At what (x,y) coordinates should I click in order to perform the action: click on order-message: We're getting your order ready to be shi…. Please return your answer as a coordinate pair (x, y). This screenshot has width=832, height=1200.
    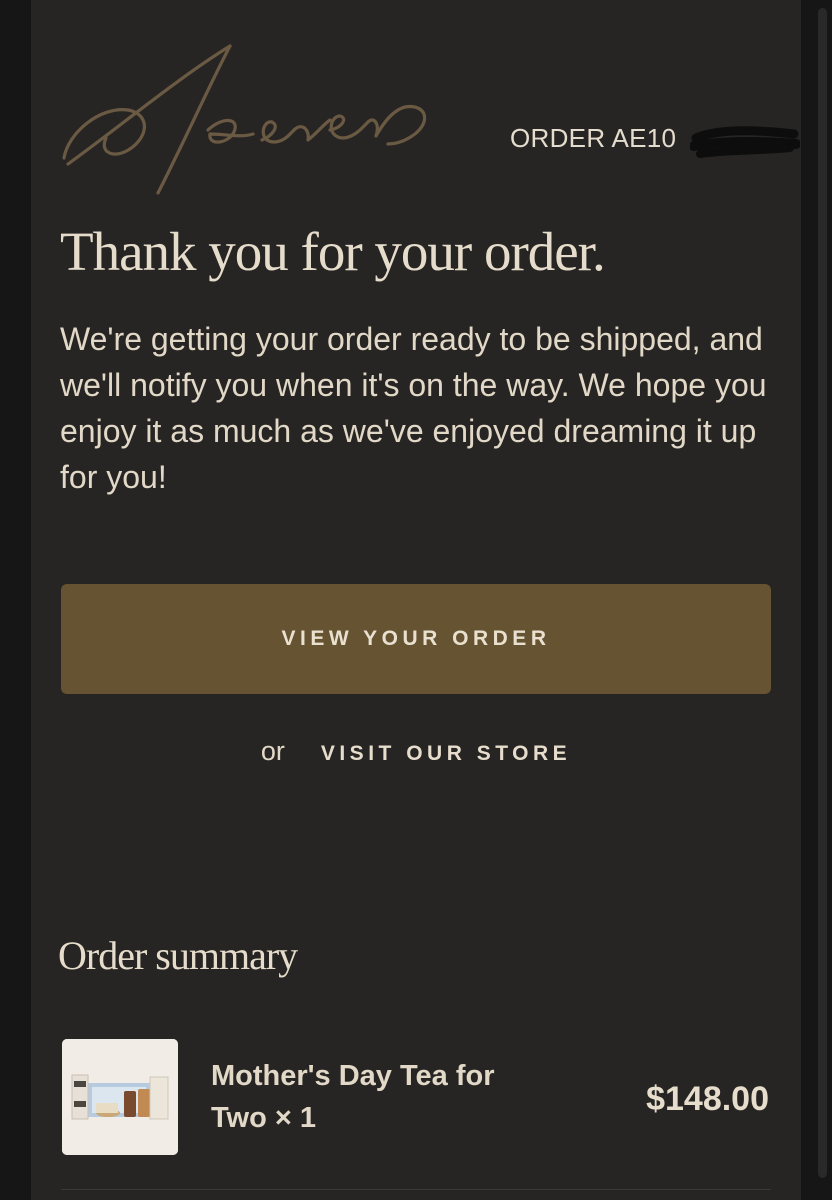
    Looking at the image, I should click on (413, 408).